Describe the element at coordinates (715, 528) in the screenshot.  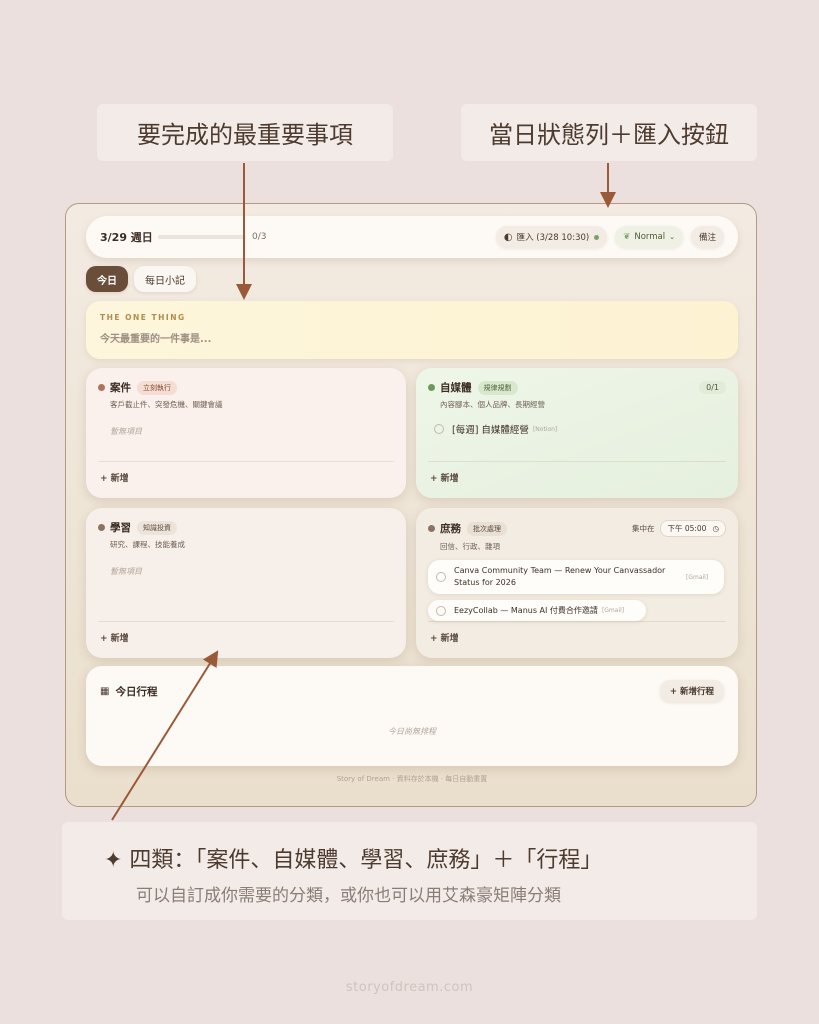
I see `clock-icon: ◷` at that location.